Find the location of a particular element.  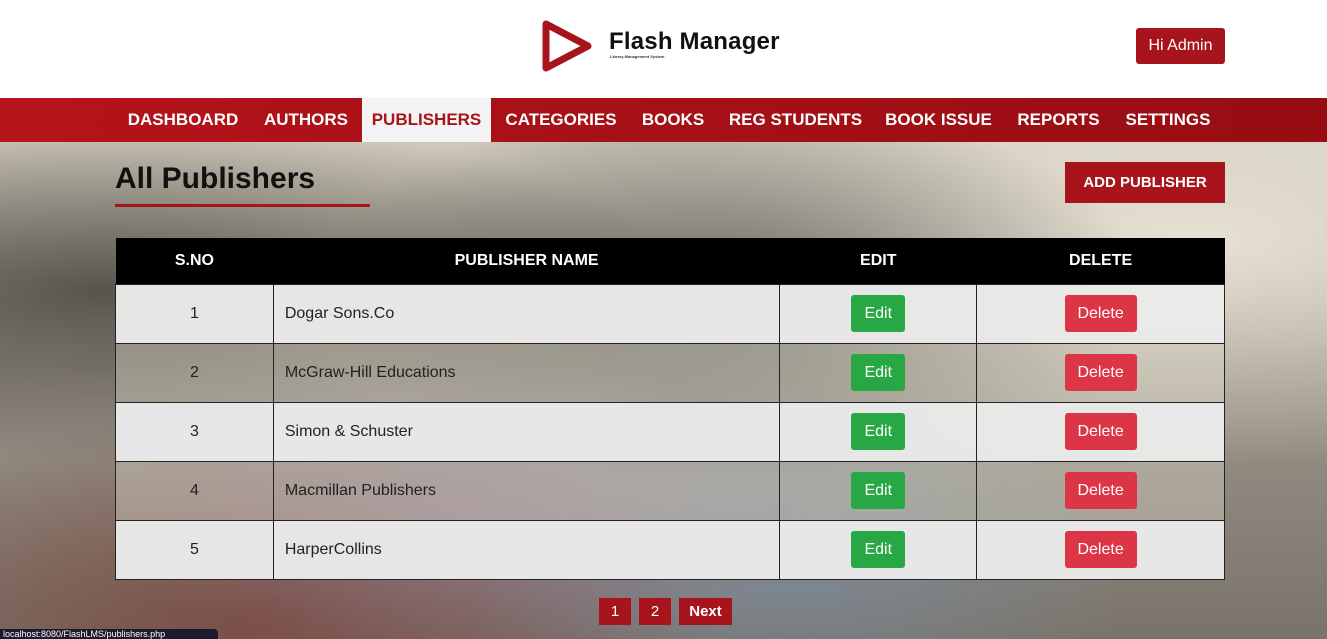

title-underline is located at coordinates (242, 205).